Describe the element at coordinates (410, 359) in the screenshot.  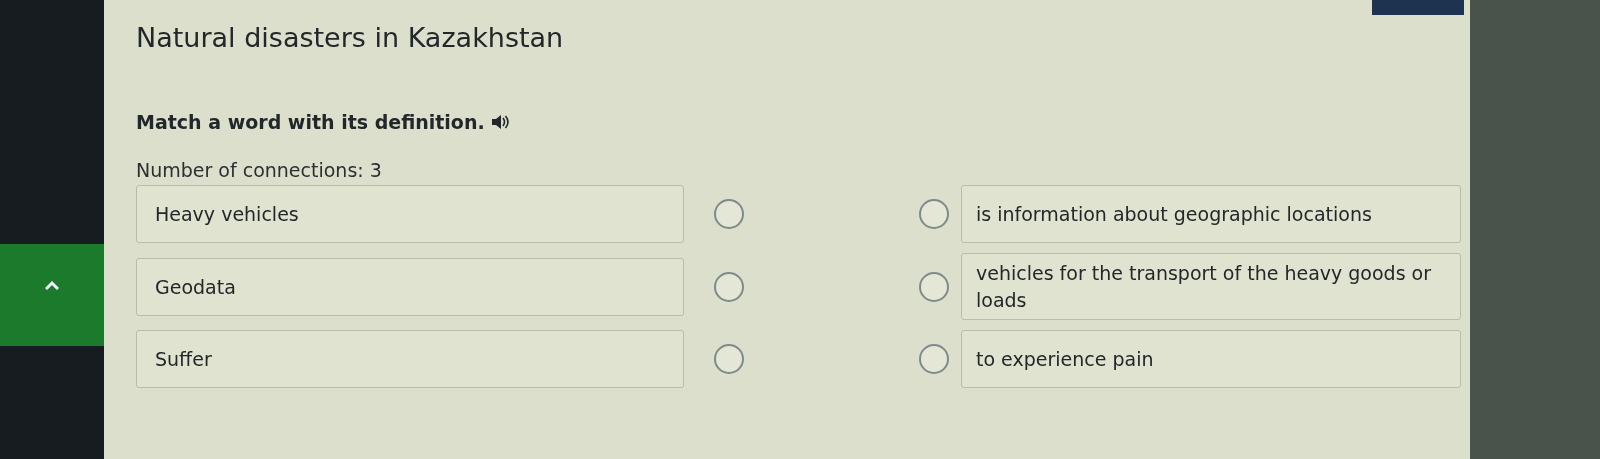
I see `word-item: Suffer` at that location.